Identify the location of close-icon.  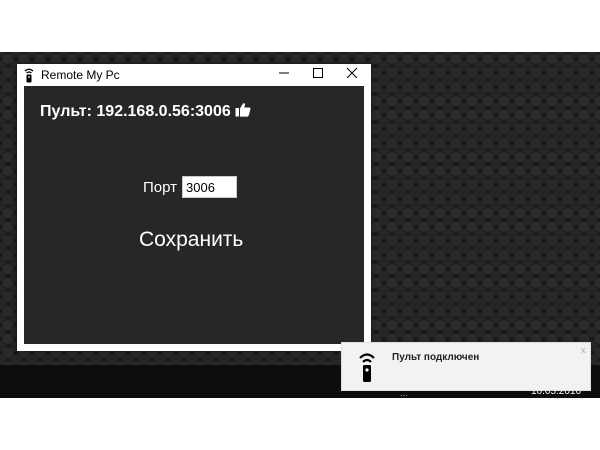
(352, 74).